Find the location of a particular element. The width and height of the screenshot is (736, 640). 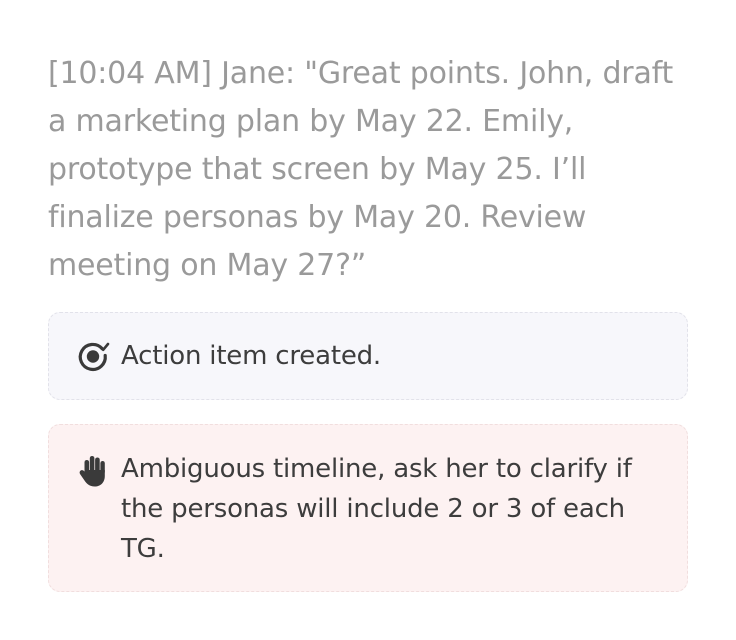

target-check-icon is located at coordinates (93, 356).